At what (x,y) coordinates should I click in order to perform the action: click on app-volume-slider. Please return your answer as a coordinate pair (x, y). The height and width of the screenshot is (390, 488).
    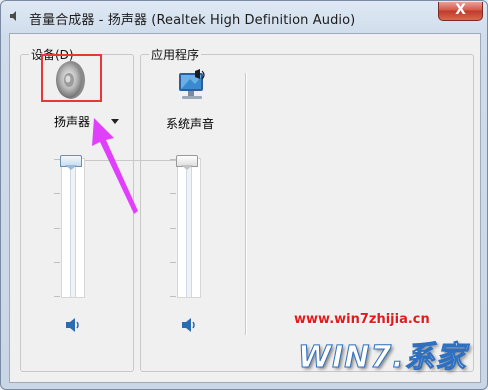
    Looking at the image, I should click on (185, 228).